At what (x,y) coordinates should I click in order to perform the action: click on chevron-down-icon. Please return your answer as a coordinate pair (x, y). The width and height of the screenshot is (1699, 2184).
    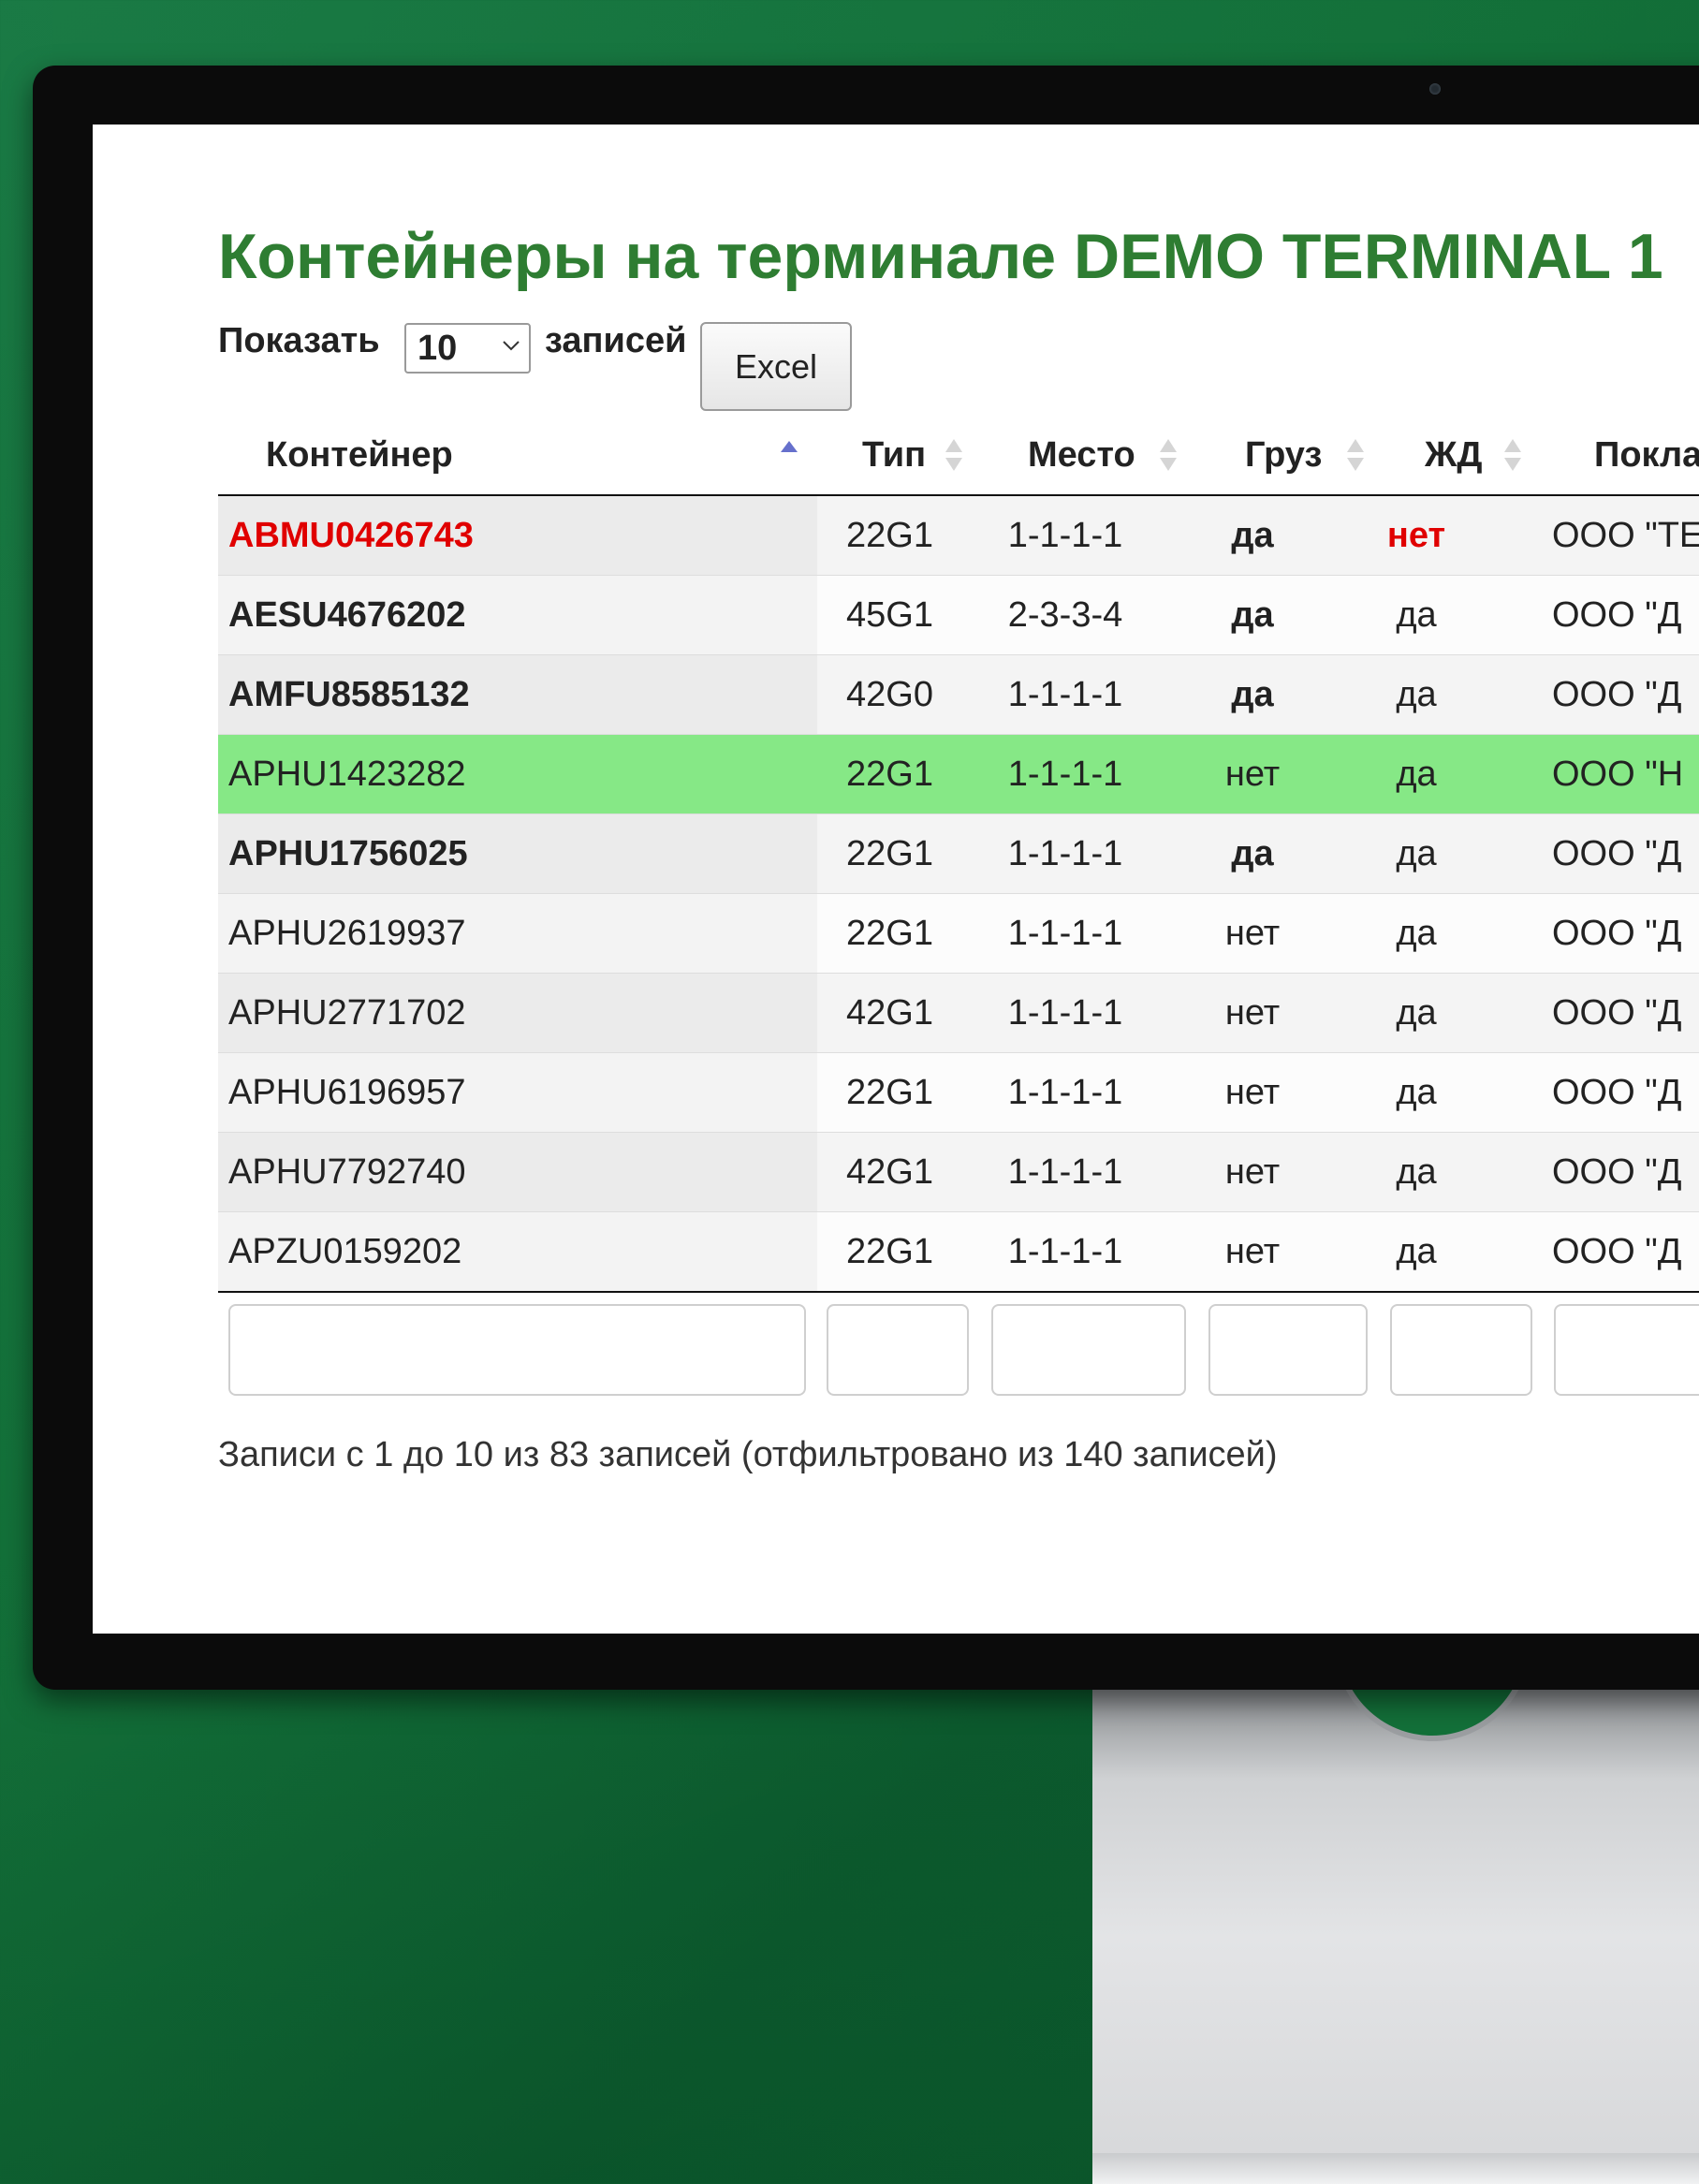
    Looking at the image, I should click on (511, 346).